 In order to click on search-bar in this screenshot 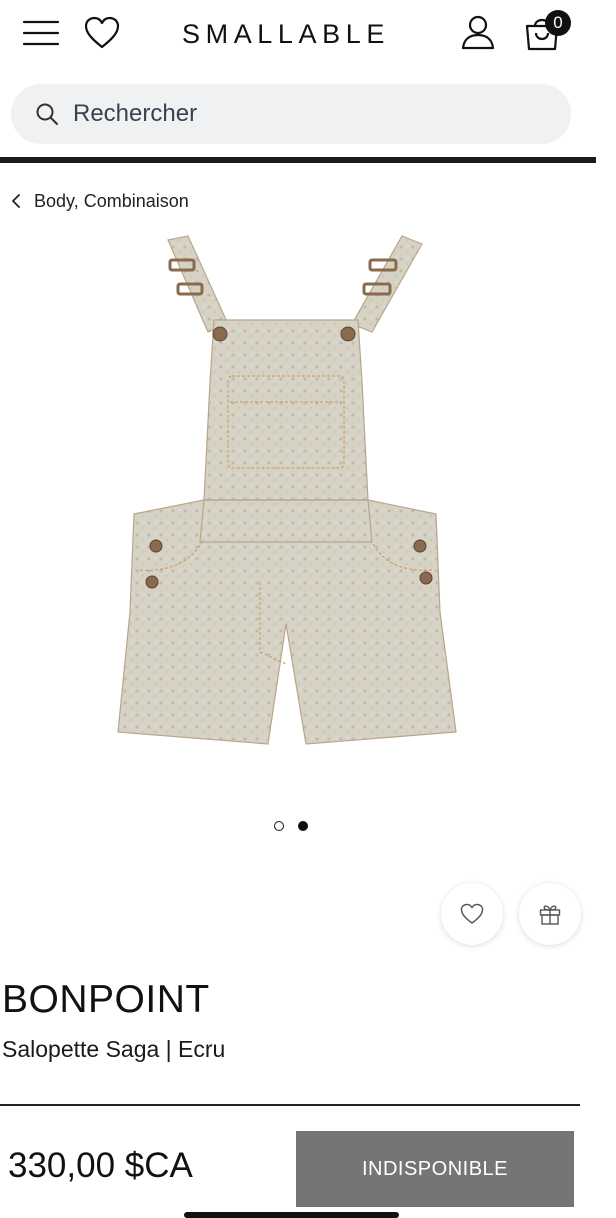, I will do `click(291, 114)`.